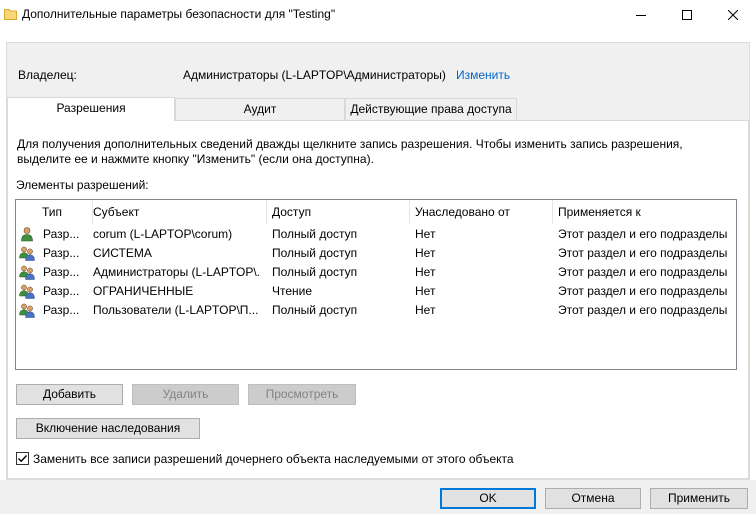  What do you see at coordinates (488, 498) in the screenshot?
I see `ok-button: OK` at bounding box center [488, 498].